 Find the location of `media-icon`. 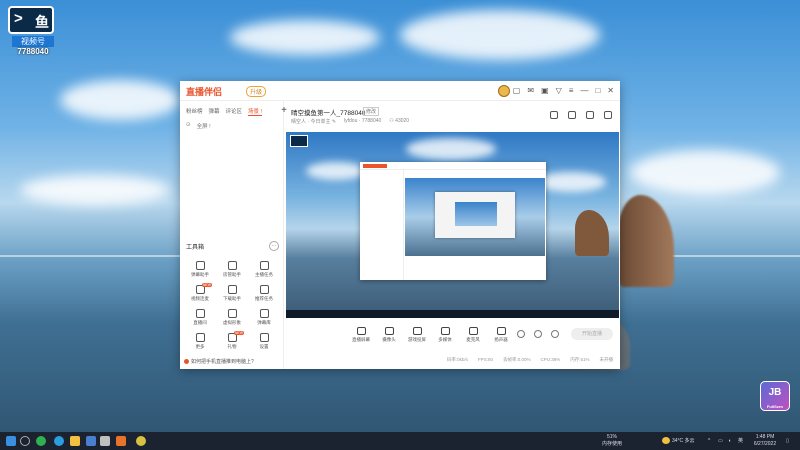

media-icon is located at coordinates (445, 331).